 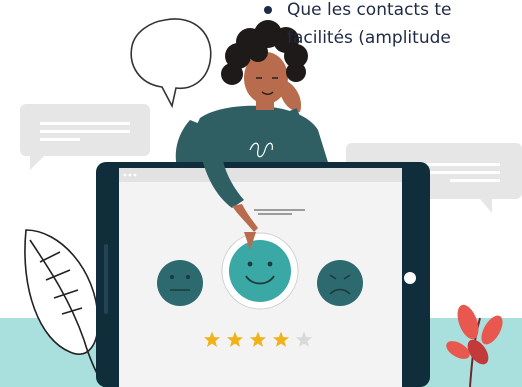 I want to click on bullet-item: Que les contacts te facilités (amplitude, so click(x=393, y=26).